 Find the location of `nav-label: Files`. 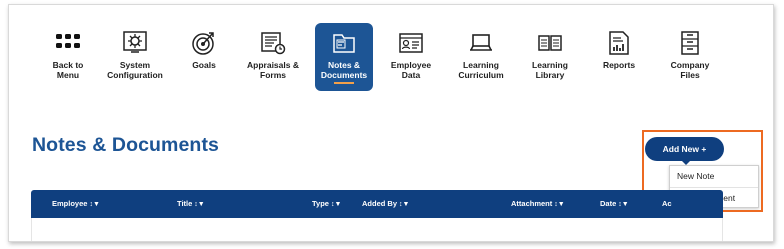

nav-label: Files is located at coordinates (690, 75).